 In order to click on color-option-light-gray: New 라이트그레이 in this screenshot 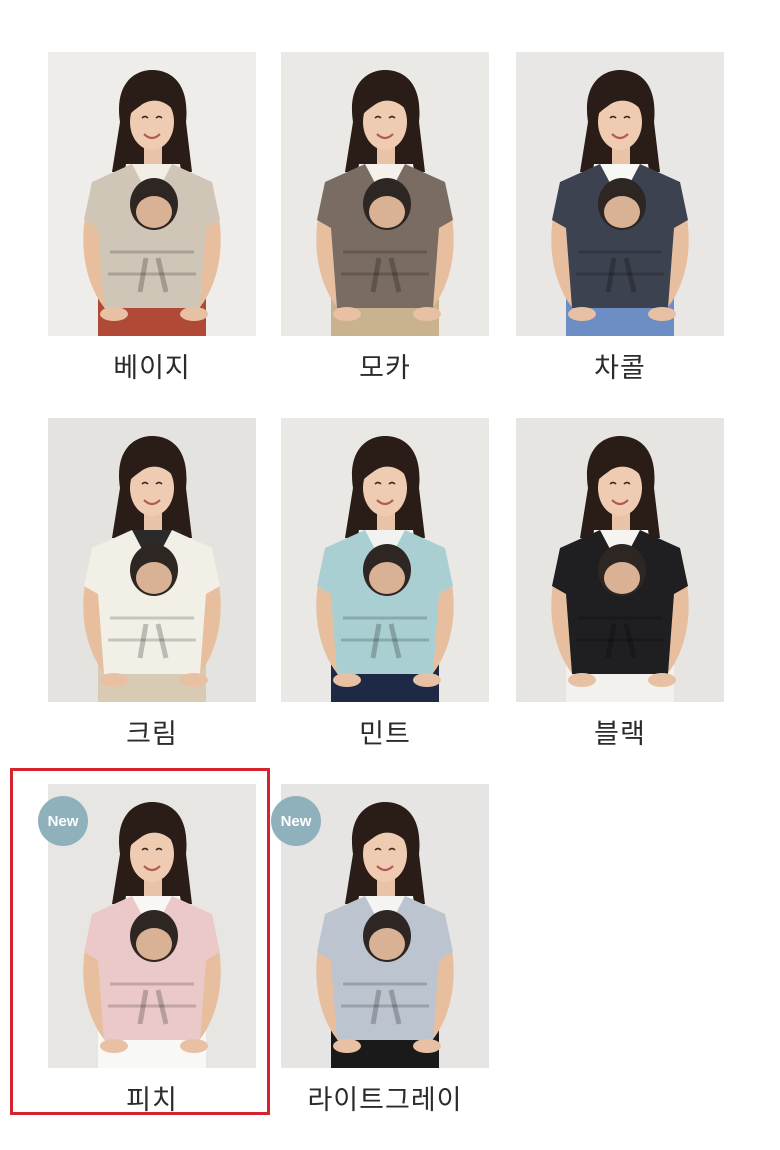, I will do `click(380, 950)`.